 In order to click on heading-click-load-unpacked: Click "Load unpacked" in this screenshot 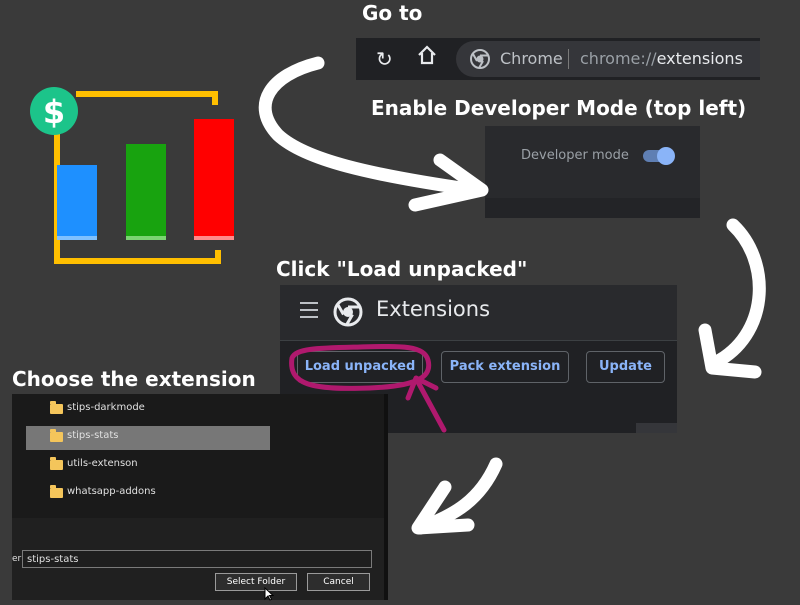, I will do `click(402, 269)`.